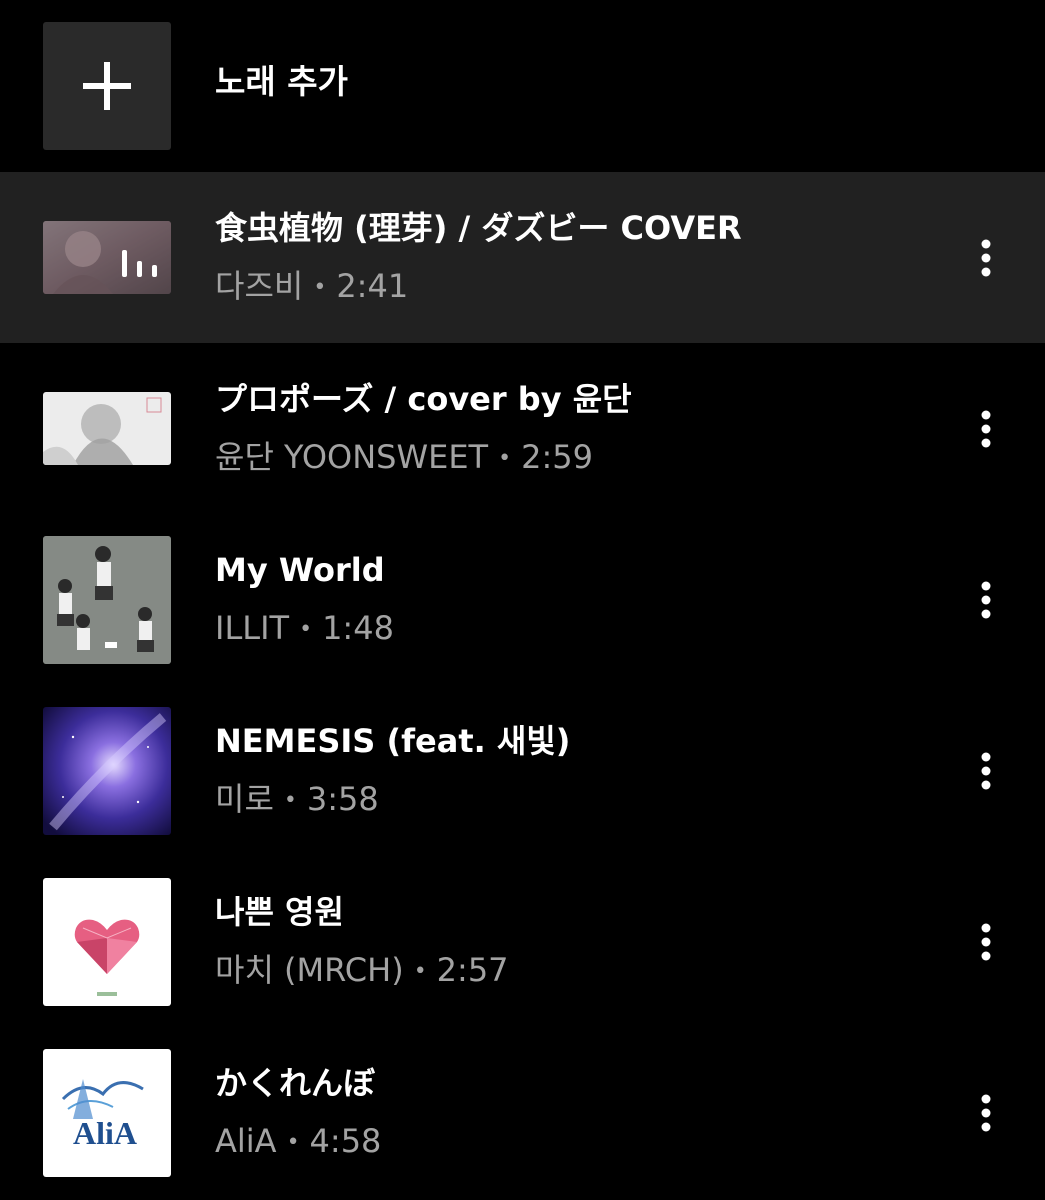  I want to click on track-row: 나쁜 영원 마치 (MRCH) • 2:57, so click(522, 941).